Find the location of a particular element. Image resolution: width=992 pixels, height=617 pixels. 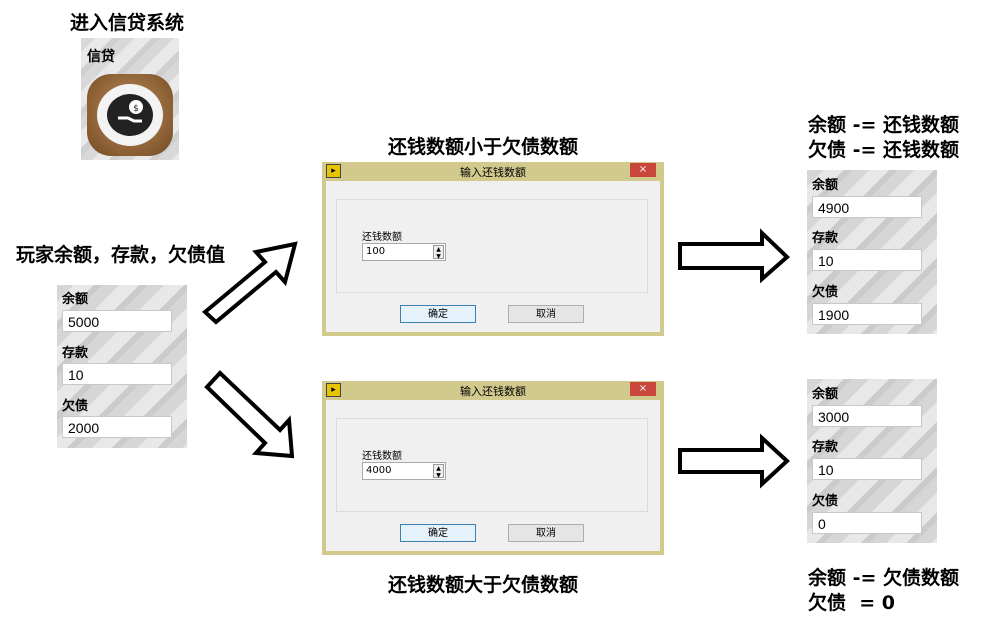

arrow-right-bottom-icon is located at coordinates (734, 461).